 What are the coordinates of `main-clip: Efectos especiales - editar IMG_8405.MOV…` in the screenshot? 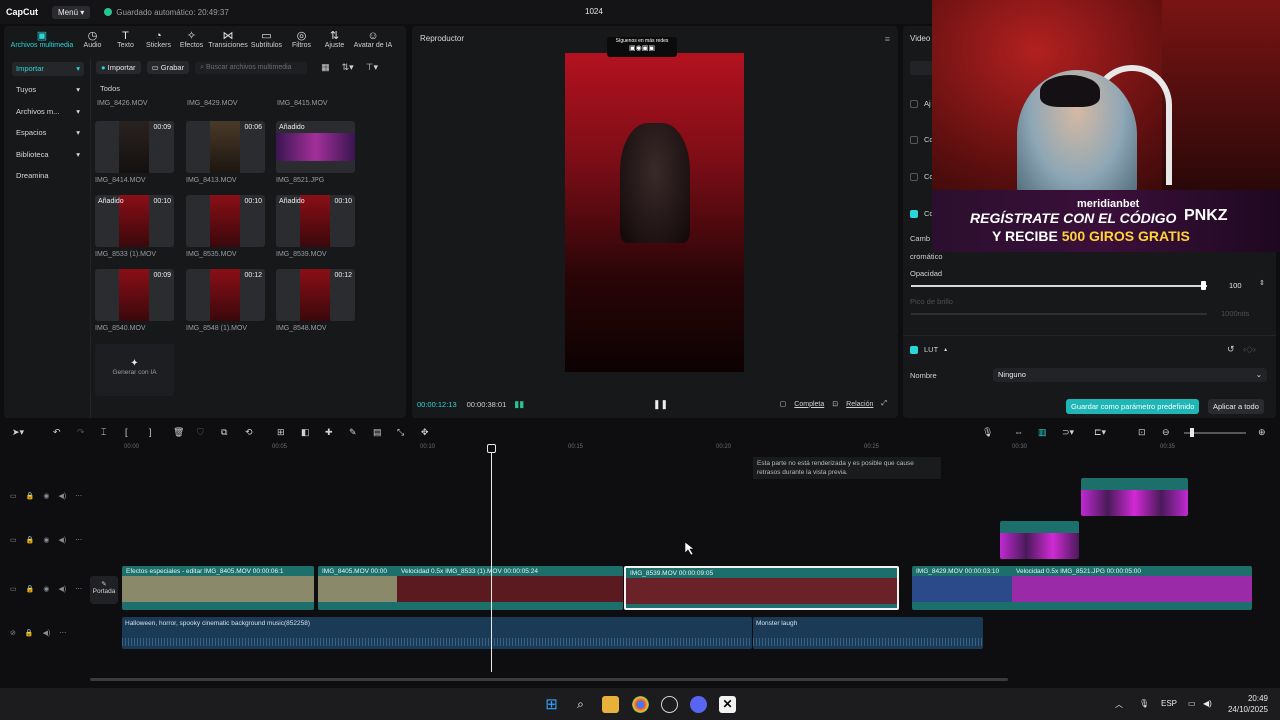 It's located at (218, 588).